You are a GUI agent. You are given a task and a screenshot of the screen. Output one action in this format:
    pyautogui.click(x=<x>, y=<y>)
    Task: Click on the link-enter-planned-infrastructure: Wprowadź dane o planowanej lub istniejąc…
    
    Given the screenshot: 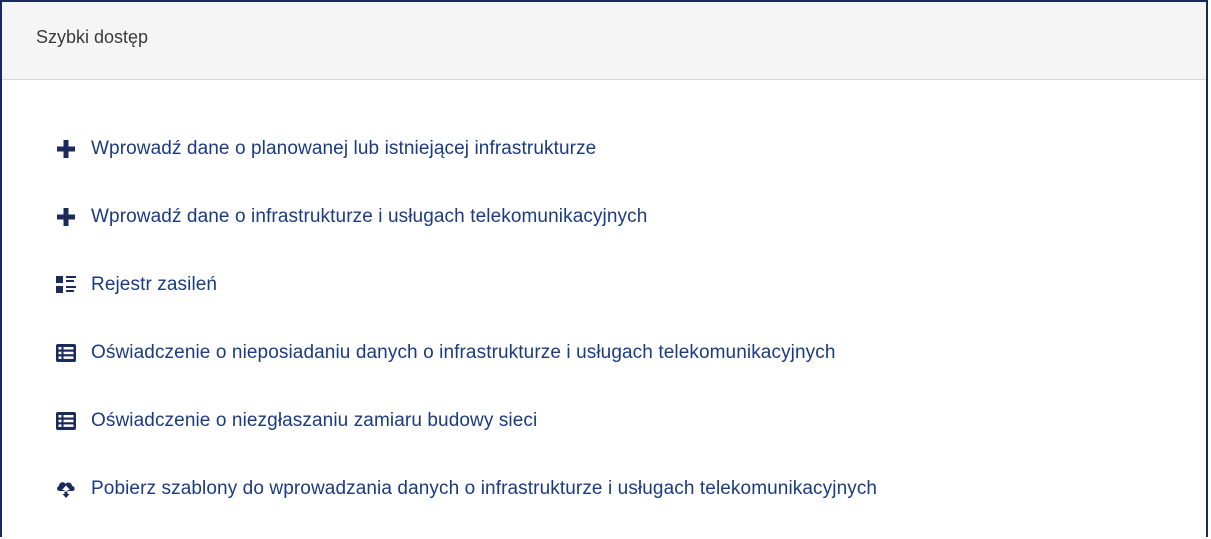 What is the action you would take?
    pyautogui.click(x=325, y=149)
    